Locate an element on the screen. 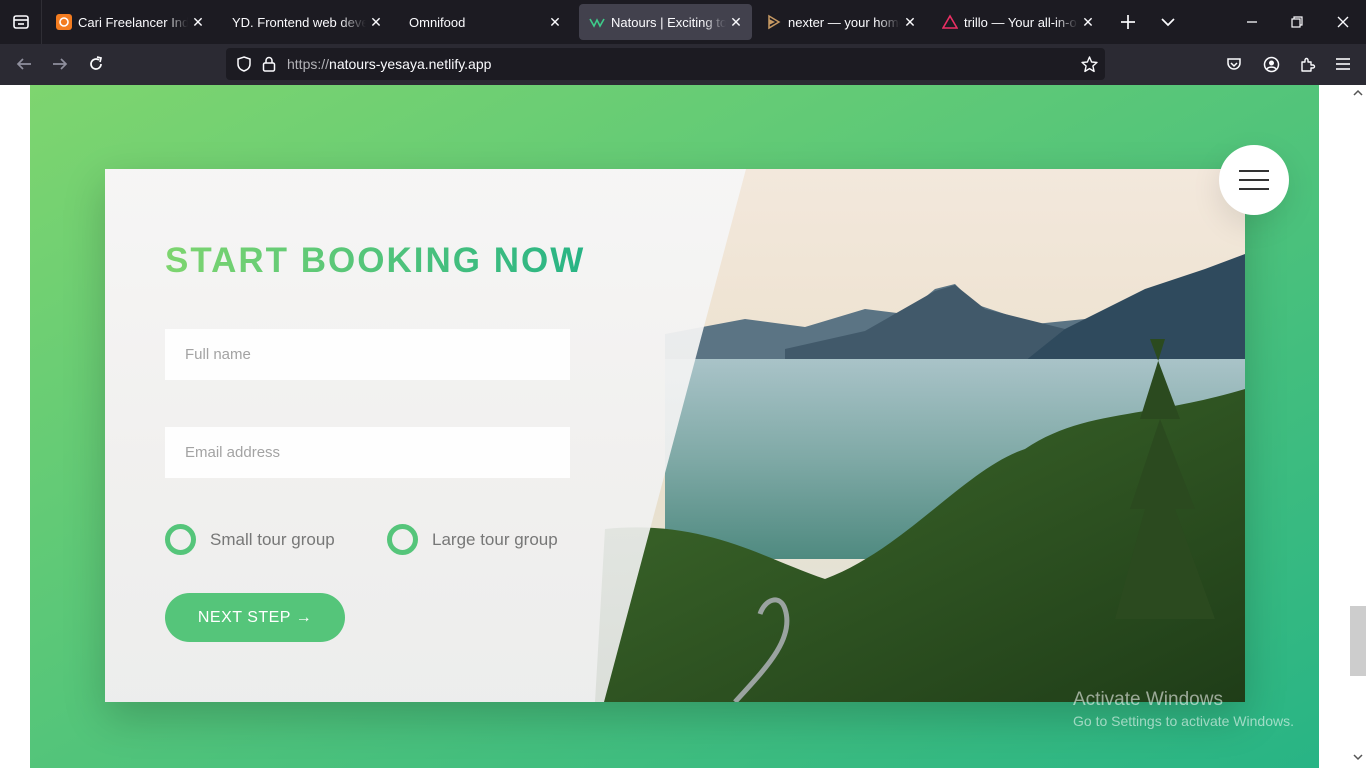 The width and height of the screenshot is (1366, 768). tab-cari-freelancer: Cari Freelancer Indonesia ✕ is located at coordinates (130, 22).